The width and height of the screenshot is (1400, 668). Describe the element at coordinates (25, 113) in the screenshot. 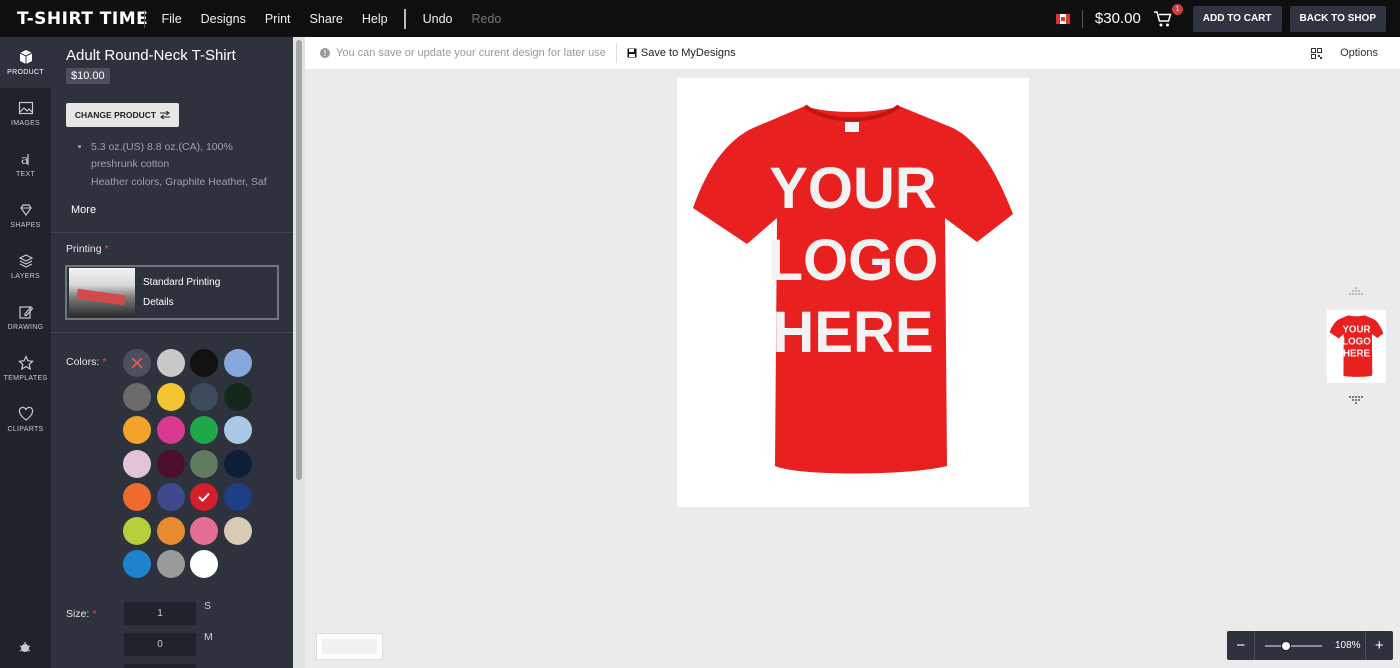

I see `rail-images: IMAGES` at that location.